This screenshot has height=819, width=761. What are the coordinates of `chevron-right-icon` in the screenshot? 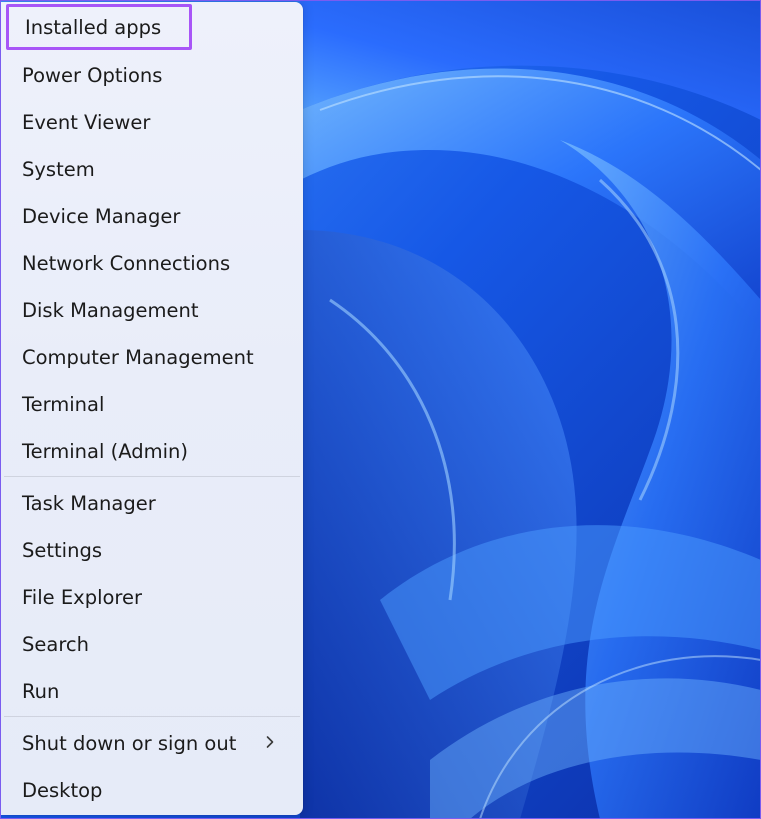 It's located at (270, 742).